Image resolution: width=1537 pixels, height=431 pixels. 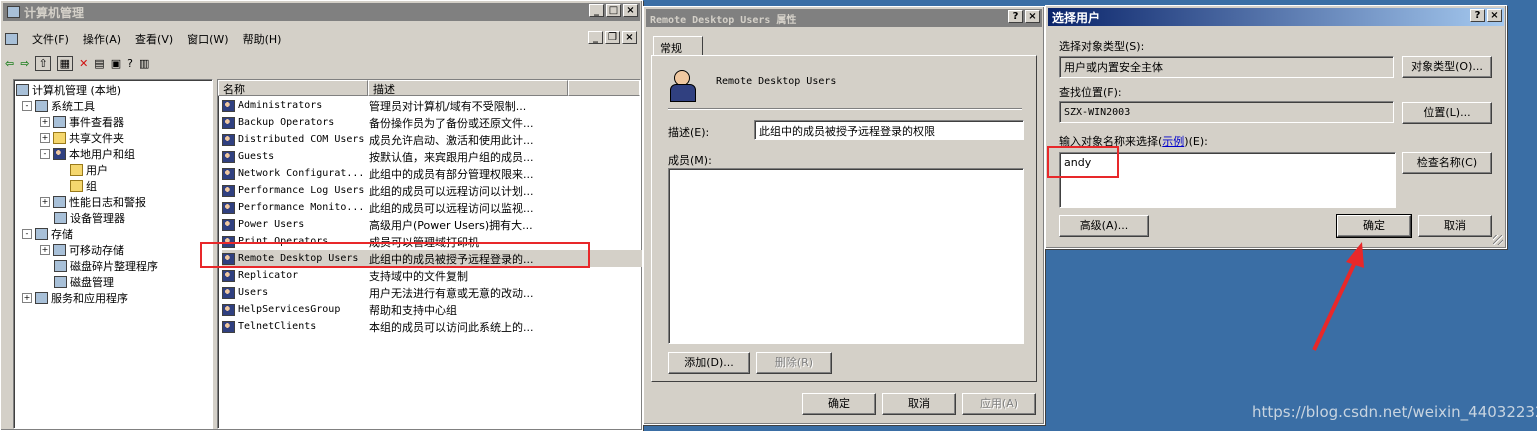 I want to click on child-minimize-button: _, so click(x=595, y=37).